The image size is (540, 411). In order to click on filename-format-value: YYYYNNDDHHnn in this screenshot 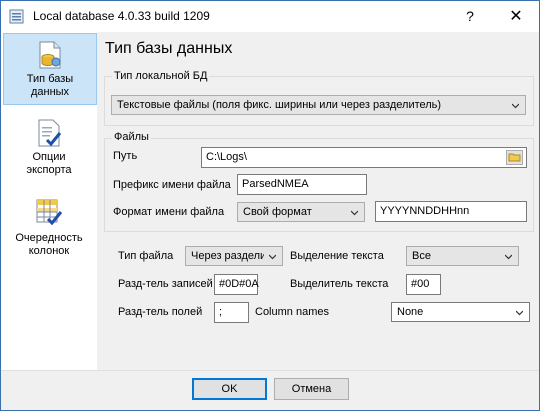, I will do `click(425, 211)`.